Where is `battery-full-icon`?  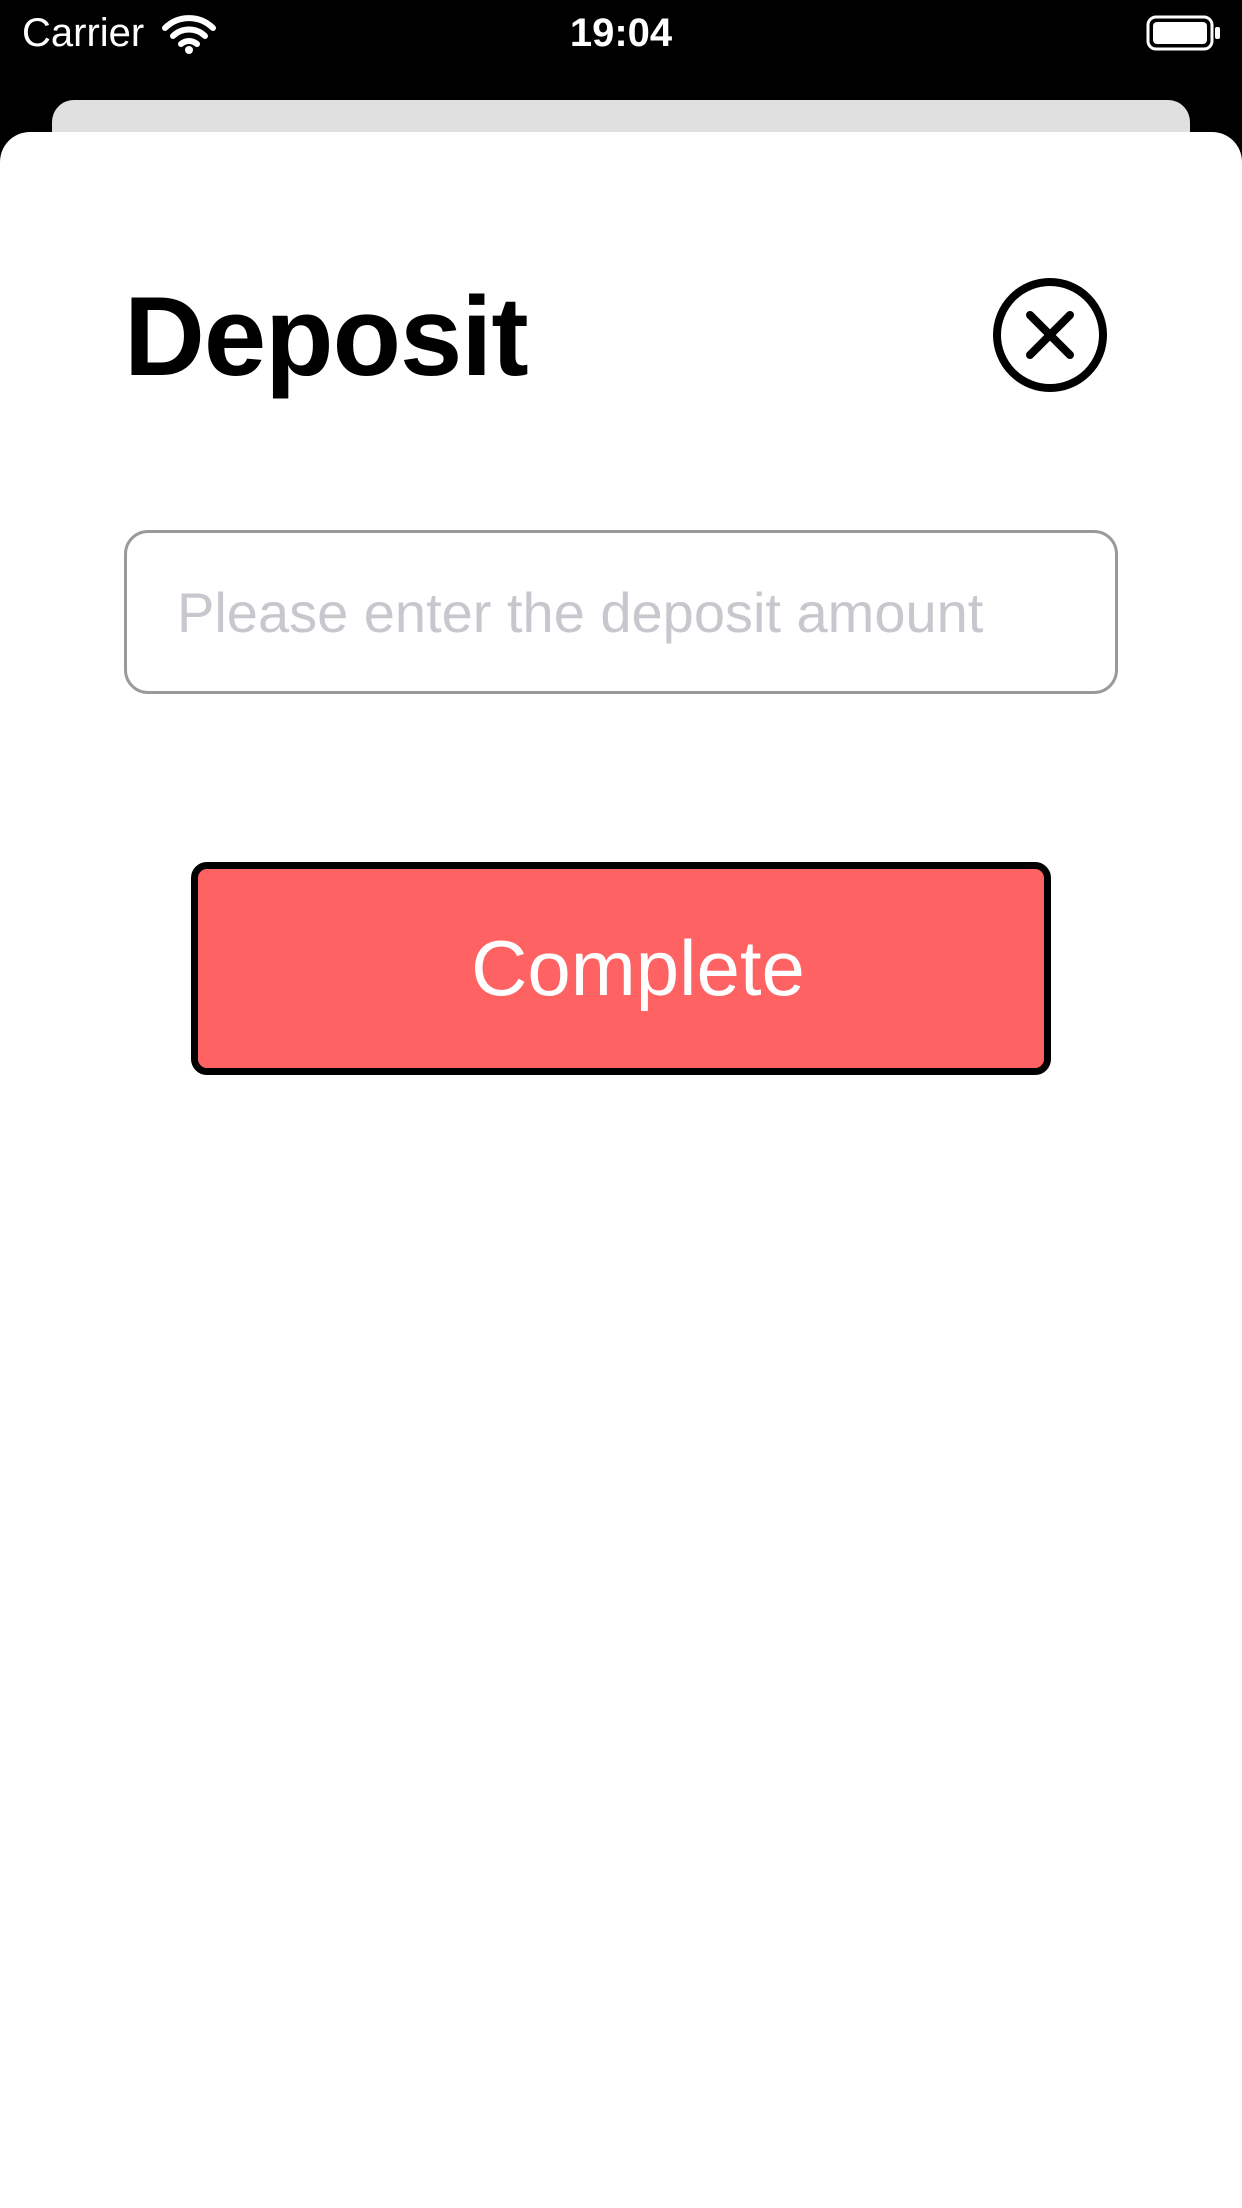 battery-full-icon is located at coordinates (1184, 33).